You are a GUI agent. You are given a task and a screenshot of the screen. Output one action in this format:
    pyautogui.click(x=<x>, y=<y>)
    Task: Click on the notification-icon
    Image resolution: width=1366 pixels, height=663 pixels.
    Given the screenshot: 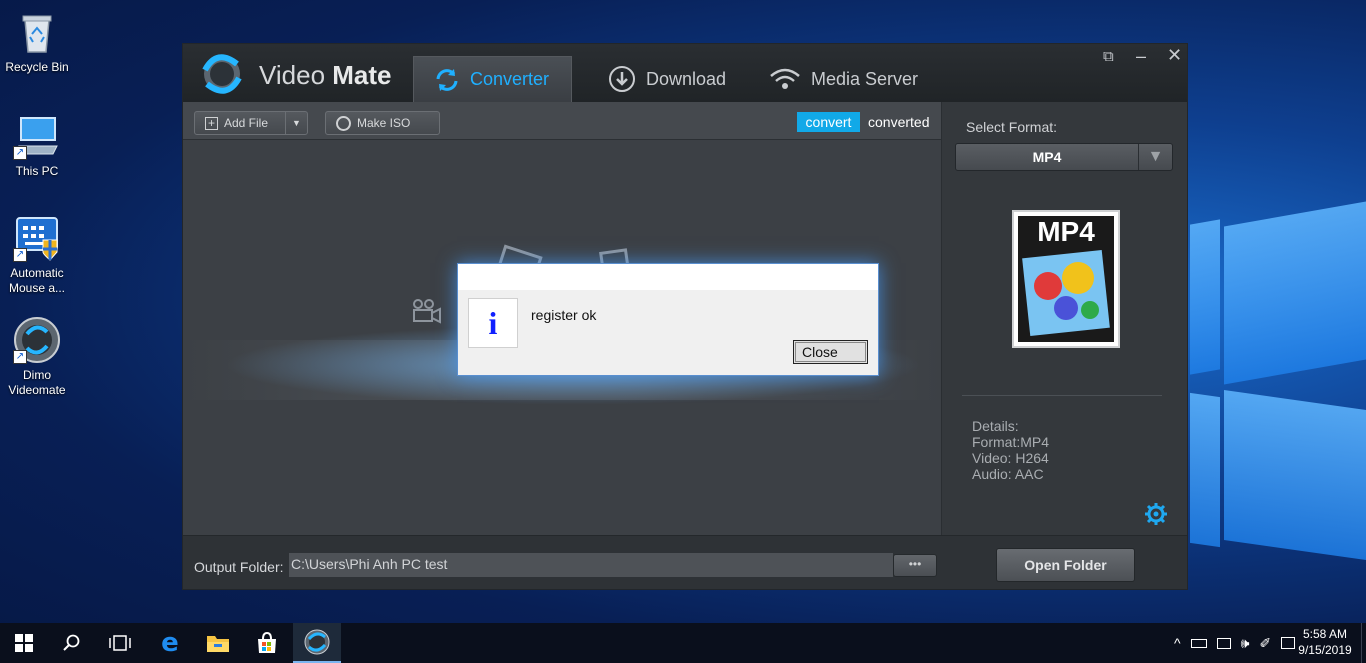 What is the action you would take?
    pyautogui.click(x=1288, y=643)
    